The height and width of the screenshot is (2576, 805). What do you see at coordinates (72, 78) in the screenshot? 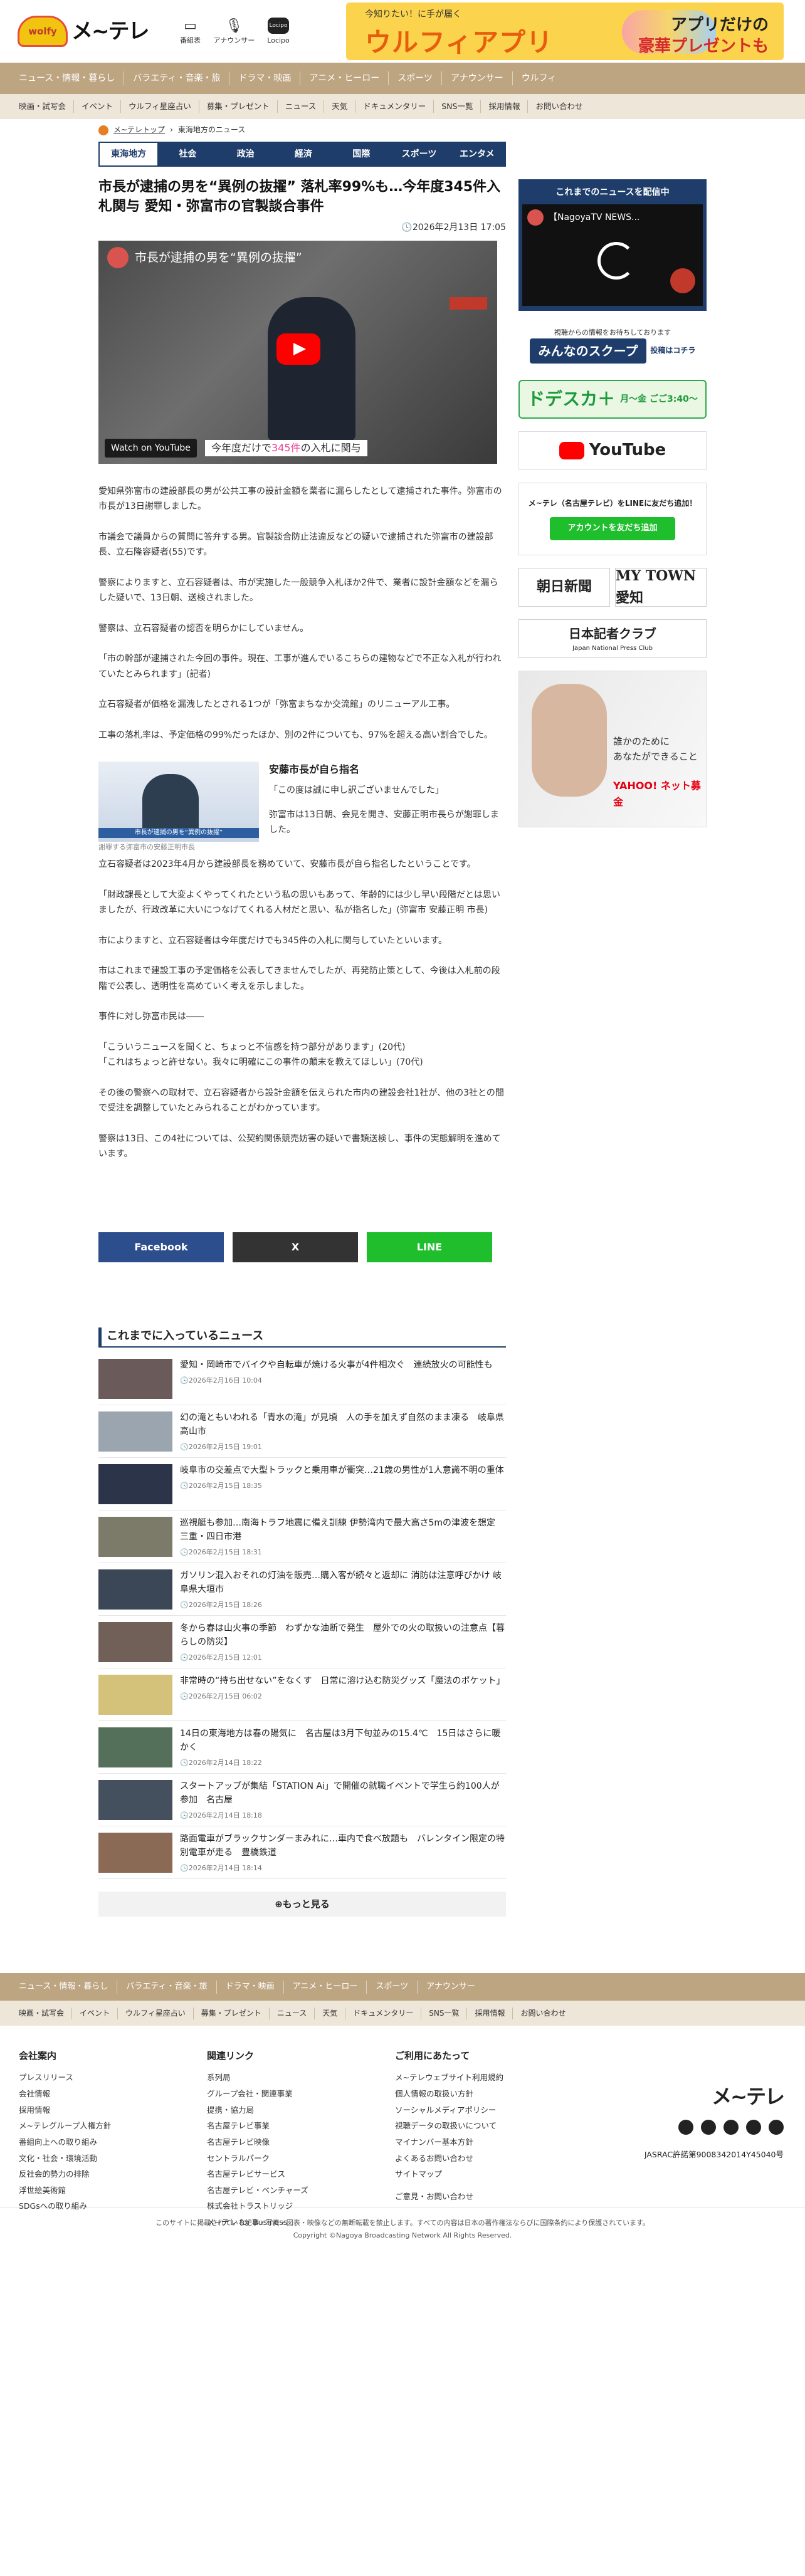
I see `nav-item: ニュース・情報・暮らし` at bounding box center [72, 78].